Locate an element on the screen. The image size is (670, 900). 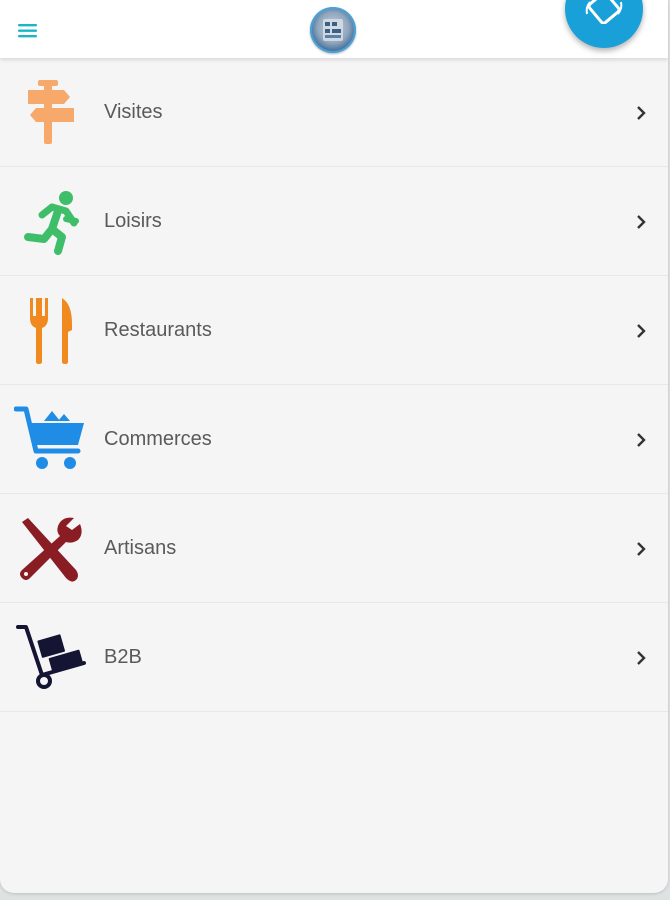
hamburger-menu-icon is located at coordinates (28, 31).